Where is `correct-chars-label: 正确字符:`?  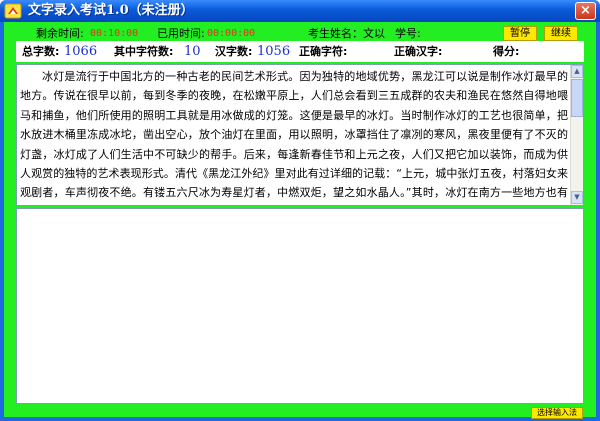
correct-chars-label: 正确字符: is located at coordinates (323, 51).